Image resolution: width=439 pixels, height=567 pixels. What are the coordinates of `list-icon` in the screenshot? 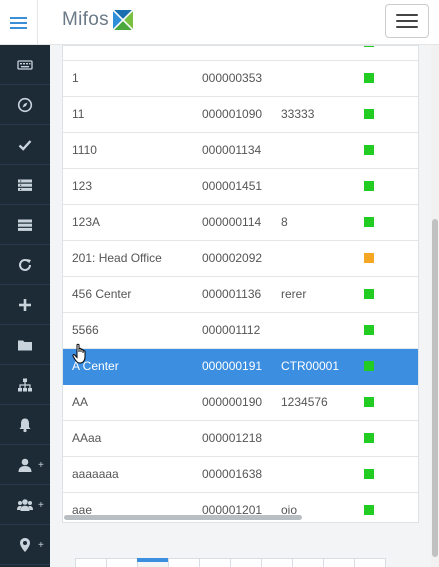 It's located at (25, 185).